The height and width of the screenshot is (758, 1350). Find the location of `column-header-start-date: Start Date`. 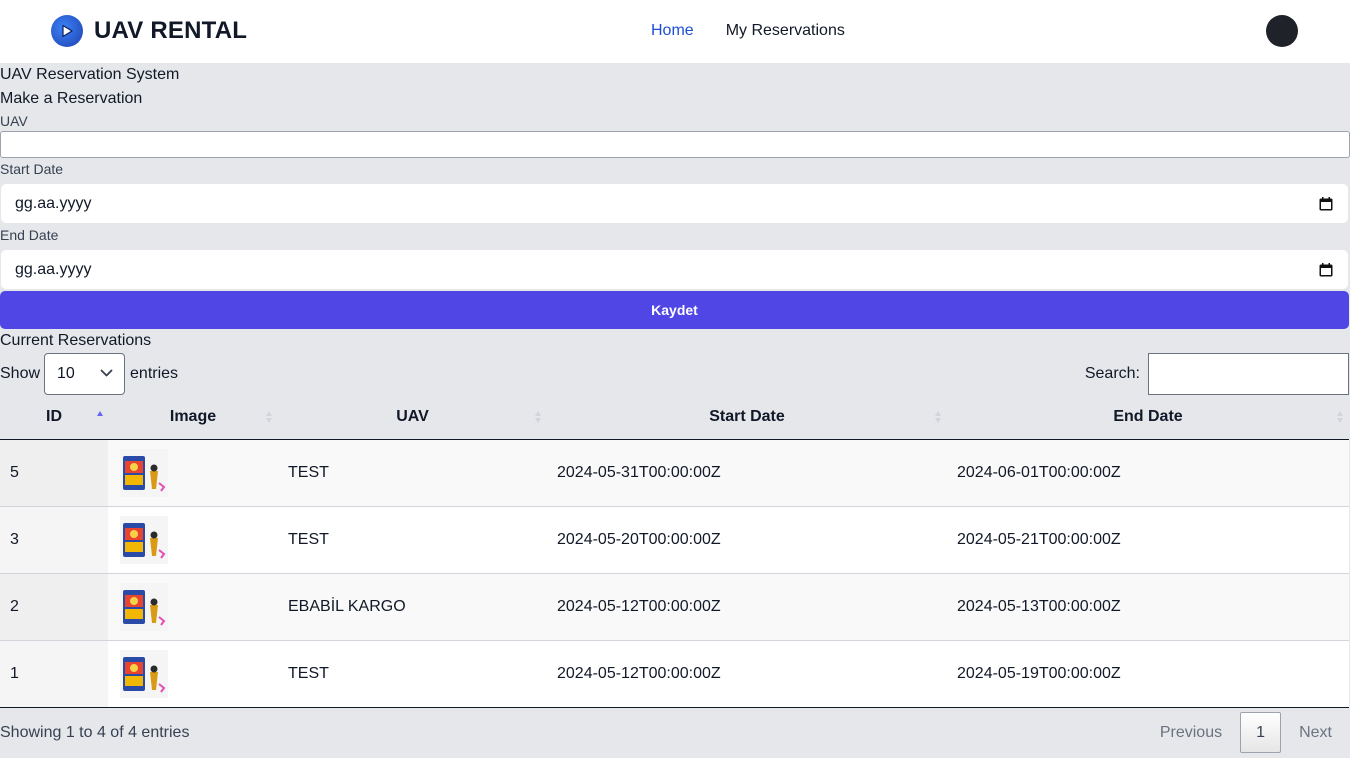

column-header-start-date: Start Date is located at coordinates (747, 418).